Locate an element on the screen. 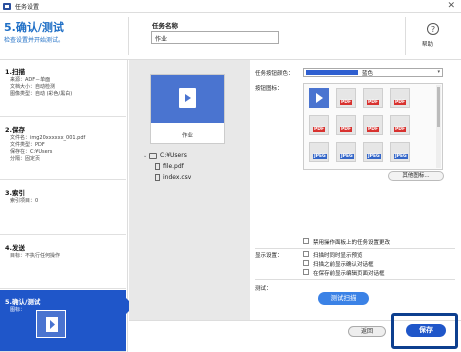  checkbox-label: 扫描之前显示确认对话框 is located at coordinates (343, 265).